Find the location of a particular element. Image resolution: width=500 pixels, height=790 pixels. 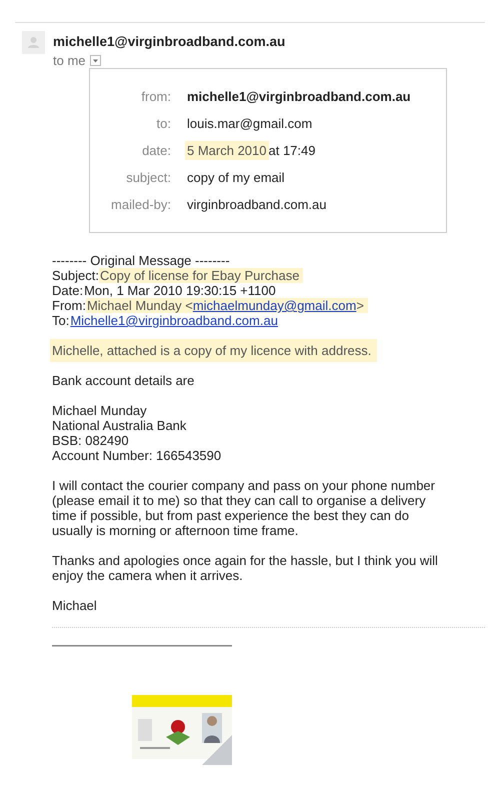

field-label: from: is located at coordinates (156, 96).